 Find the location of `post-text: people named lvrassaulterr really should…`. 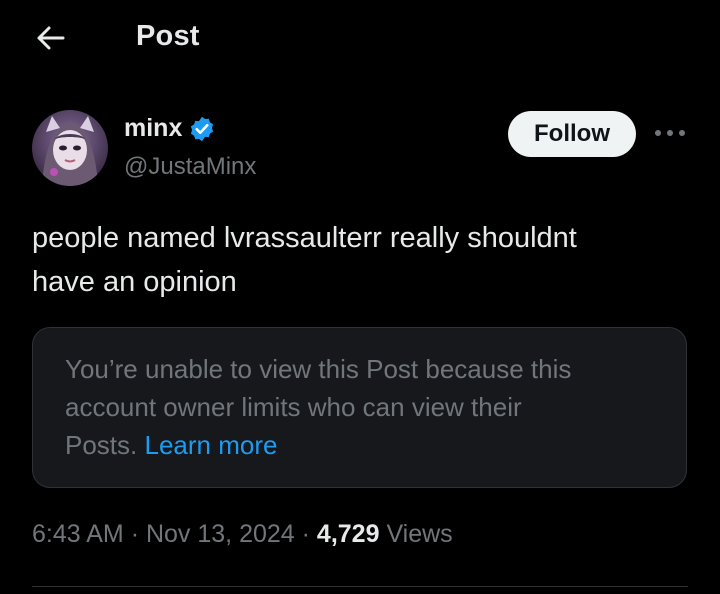

post-text: people named lvrassaulterr really should… is located at coordinates (362, 260).